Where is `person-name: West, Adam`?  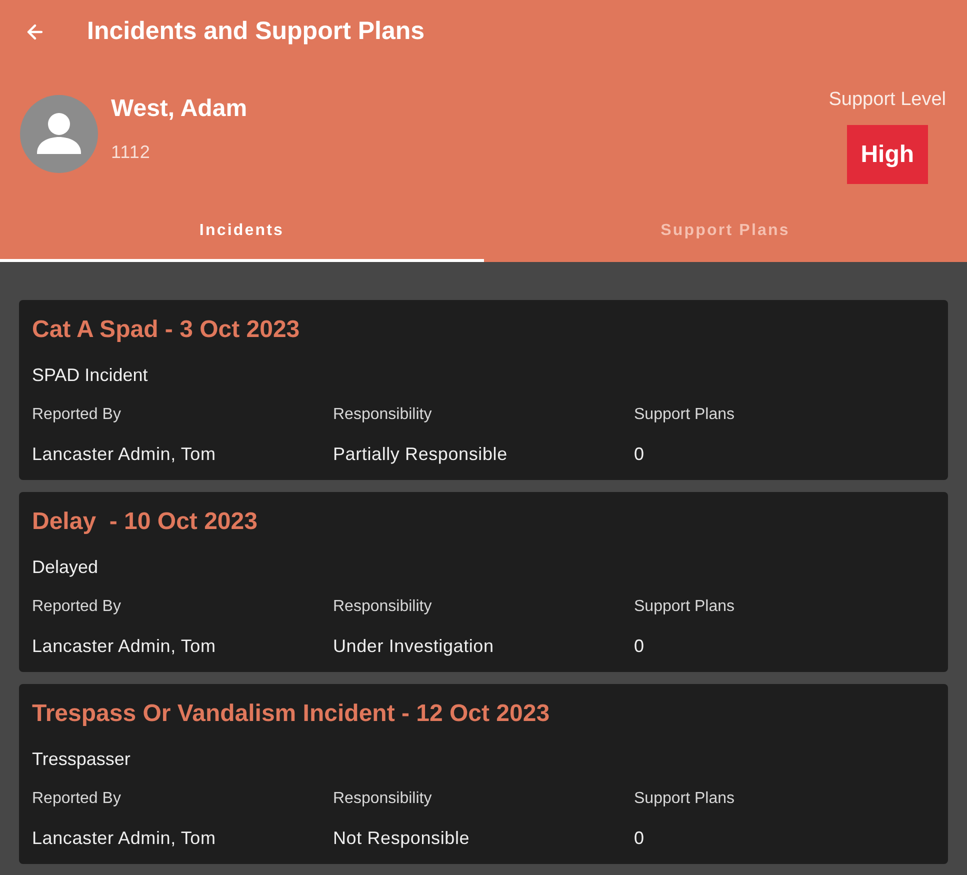 person-name: West, Adam is located at coordinates (179, 109).